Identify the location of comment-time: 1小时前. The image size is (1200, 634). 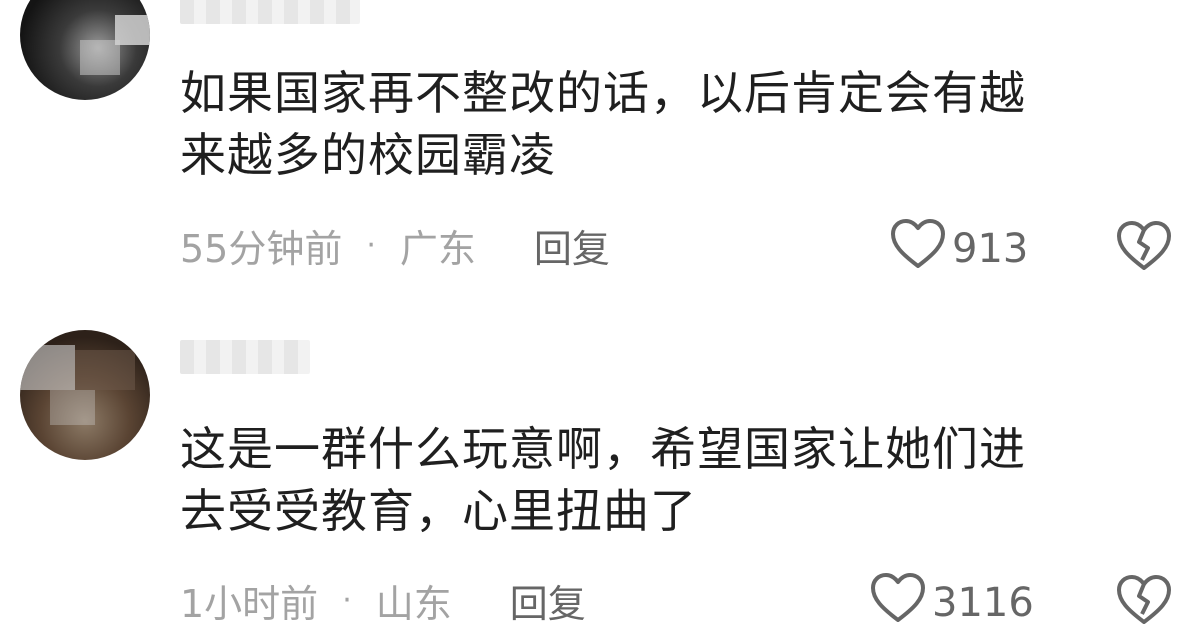
(249, 603).